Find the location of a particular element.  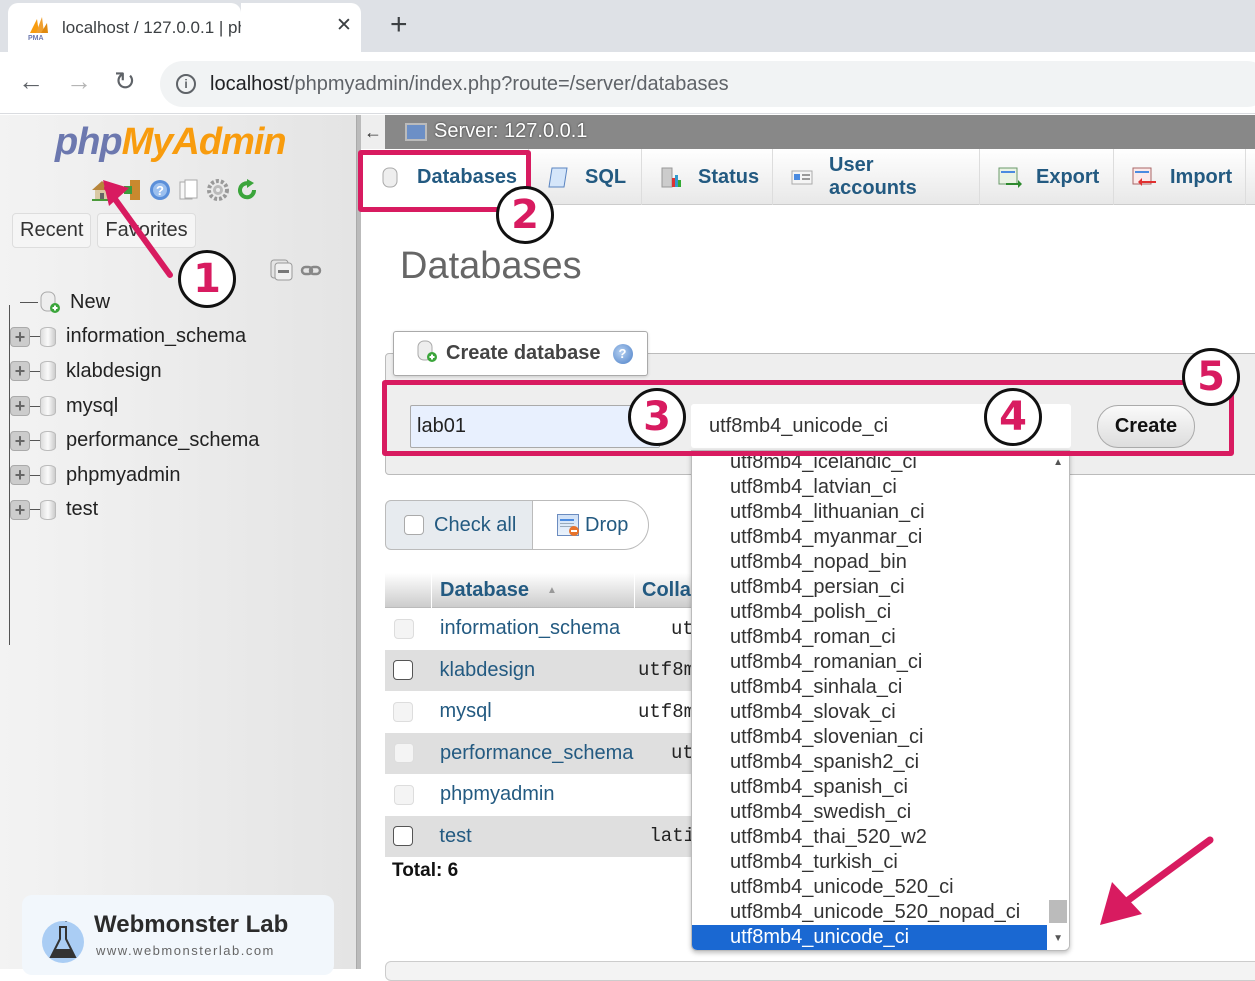

dropdown-scrollbar: ▲ ▼ is located at coordinates (1058, 700).